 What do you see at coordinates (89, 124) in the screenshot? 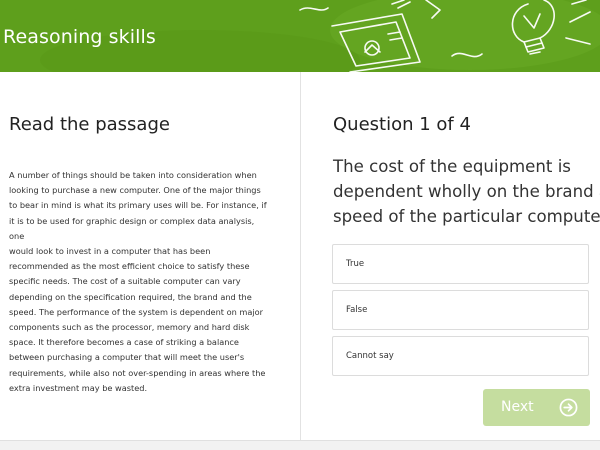
I see `passage-heading: Read the passage` at bounding box center [89, 124].